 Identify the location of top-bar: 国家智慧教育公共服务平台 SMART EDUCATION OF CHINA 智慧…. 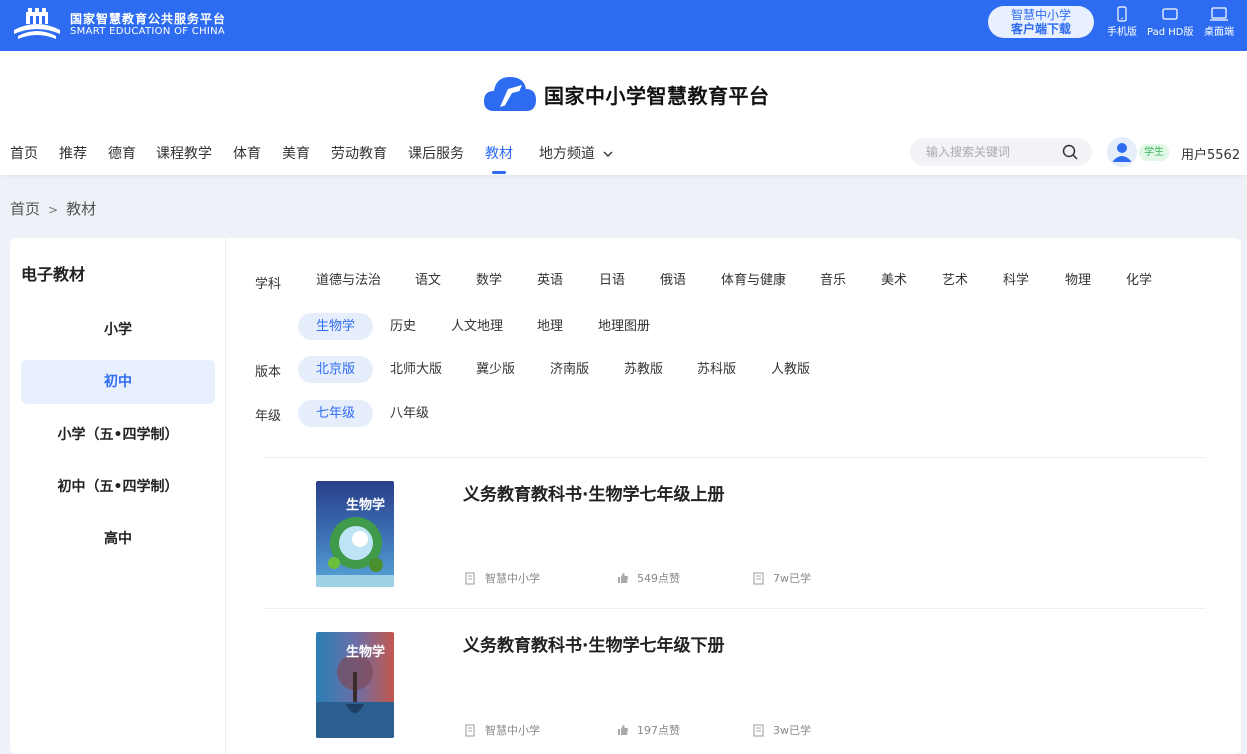
(623, 25).